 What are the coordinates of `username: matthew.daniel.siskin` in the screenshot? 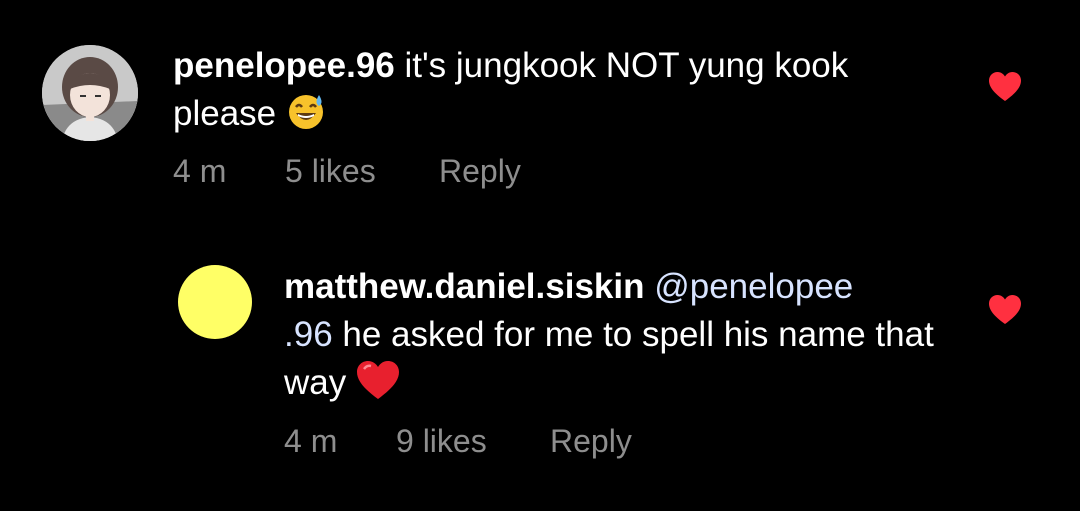 It's located at (464, 286).